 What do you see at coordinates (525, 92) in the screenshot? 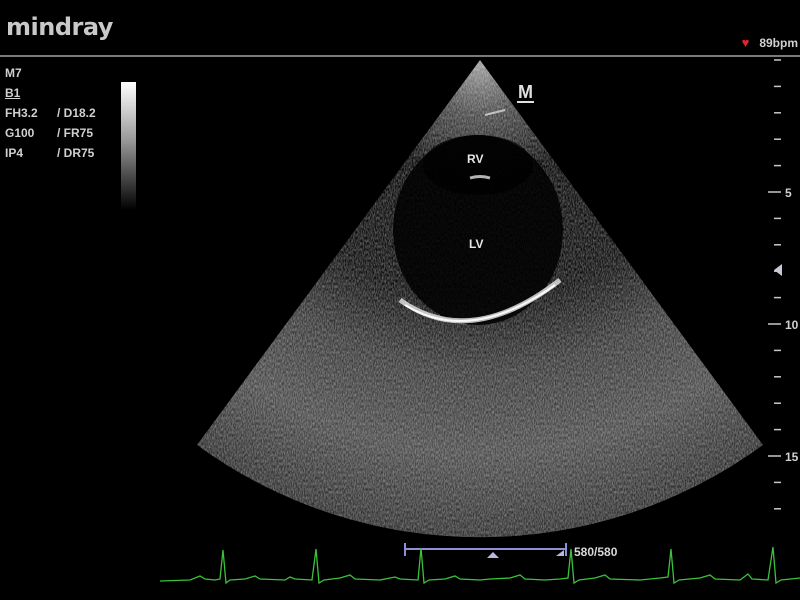
I see `m-mode-marker: M` at bounding box center [525, 92].